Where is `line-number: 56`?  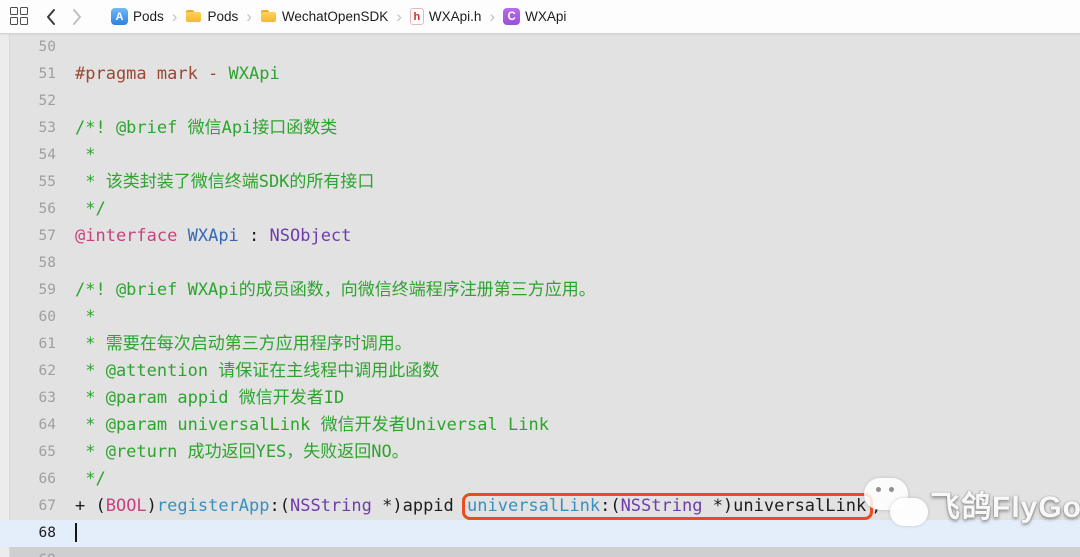
line-number: 56 is located at coordinates (28, 209).